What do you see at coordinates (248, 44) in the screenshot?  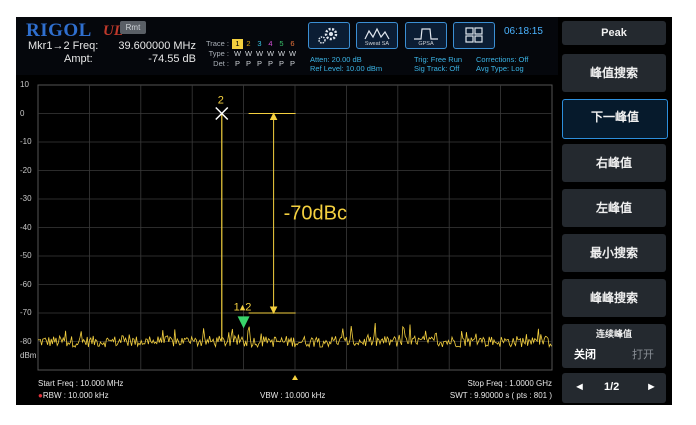 I see `trace-2: 2` at bounding box center [248, 44].